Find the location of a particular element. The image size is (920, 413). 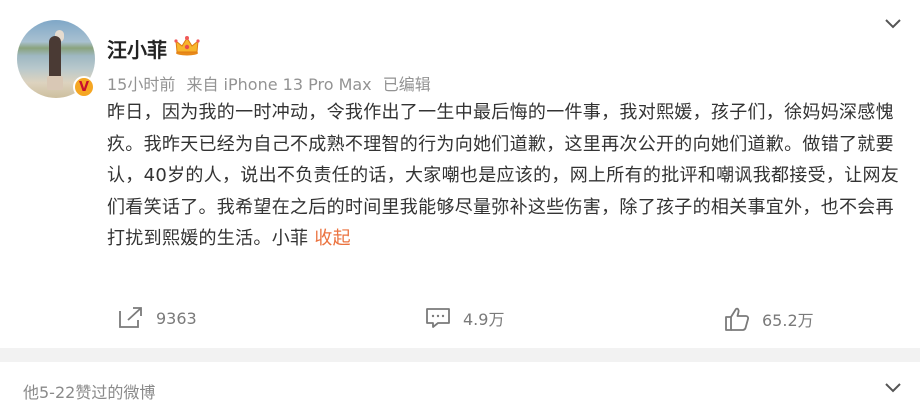

expand-chevron-icon is located at coordinates (893, 388).